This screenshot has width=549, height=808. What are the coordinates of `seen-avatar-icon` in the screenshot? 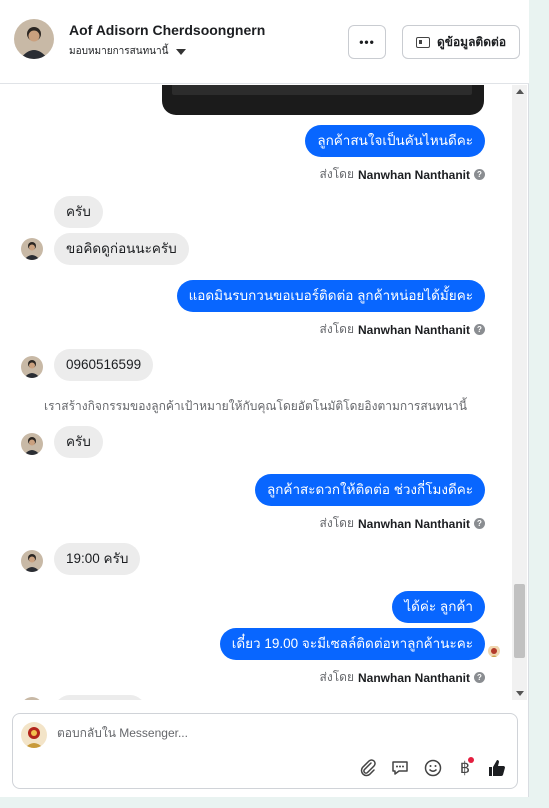 It's located at (494, 651).